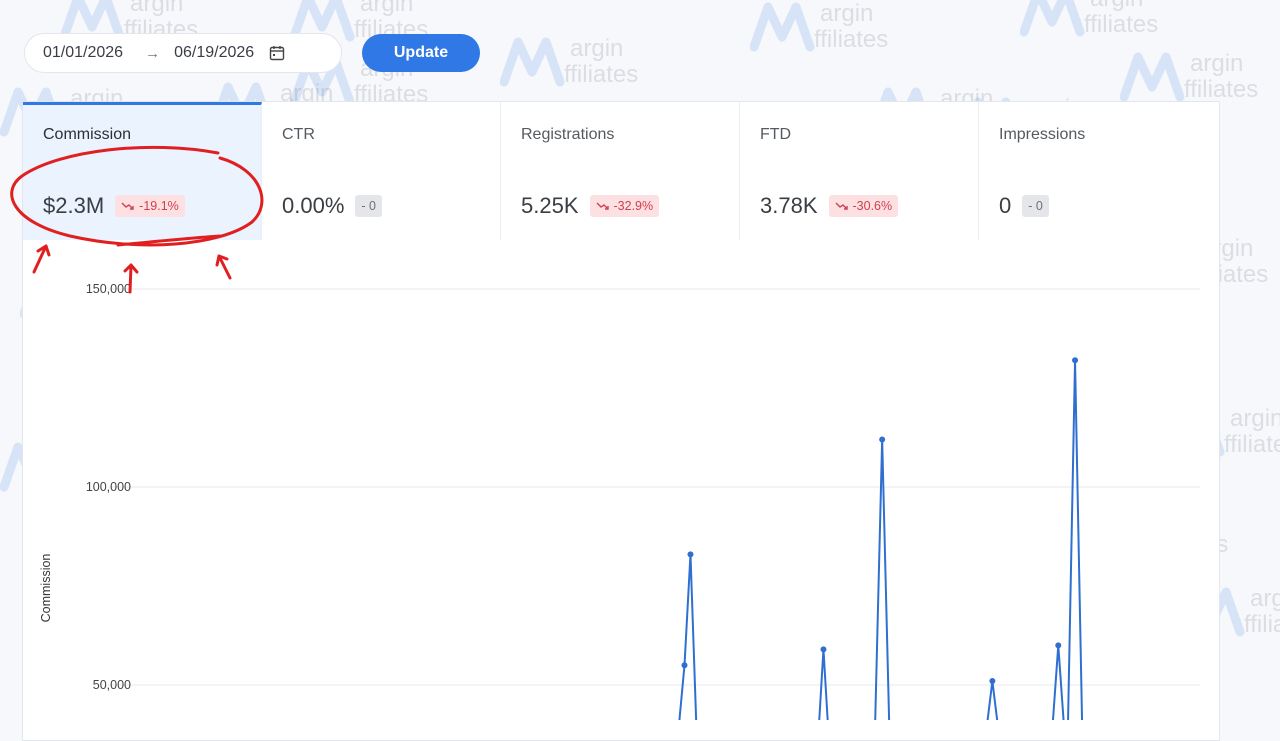 The width and height of the screenshot is (1280, 741). What do you see at coordinates (112, 685) in the screenshot?
I see `y-tick-label: 50,000` at bounding box center [112, 685].